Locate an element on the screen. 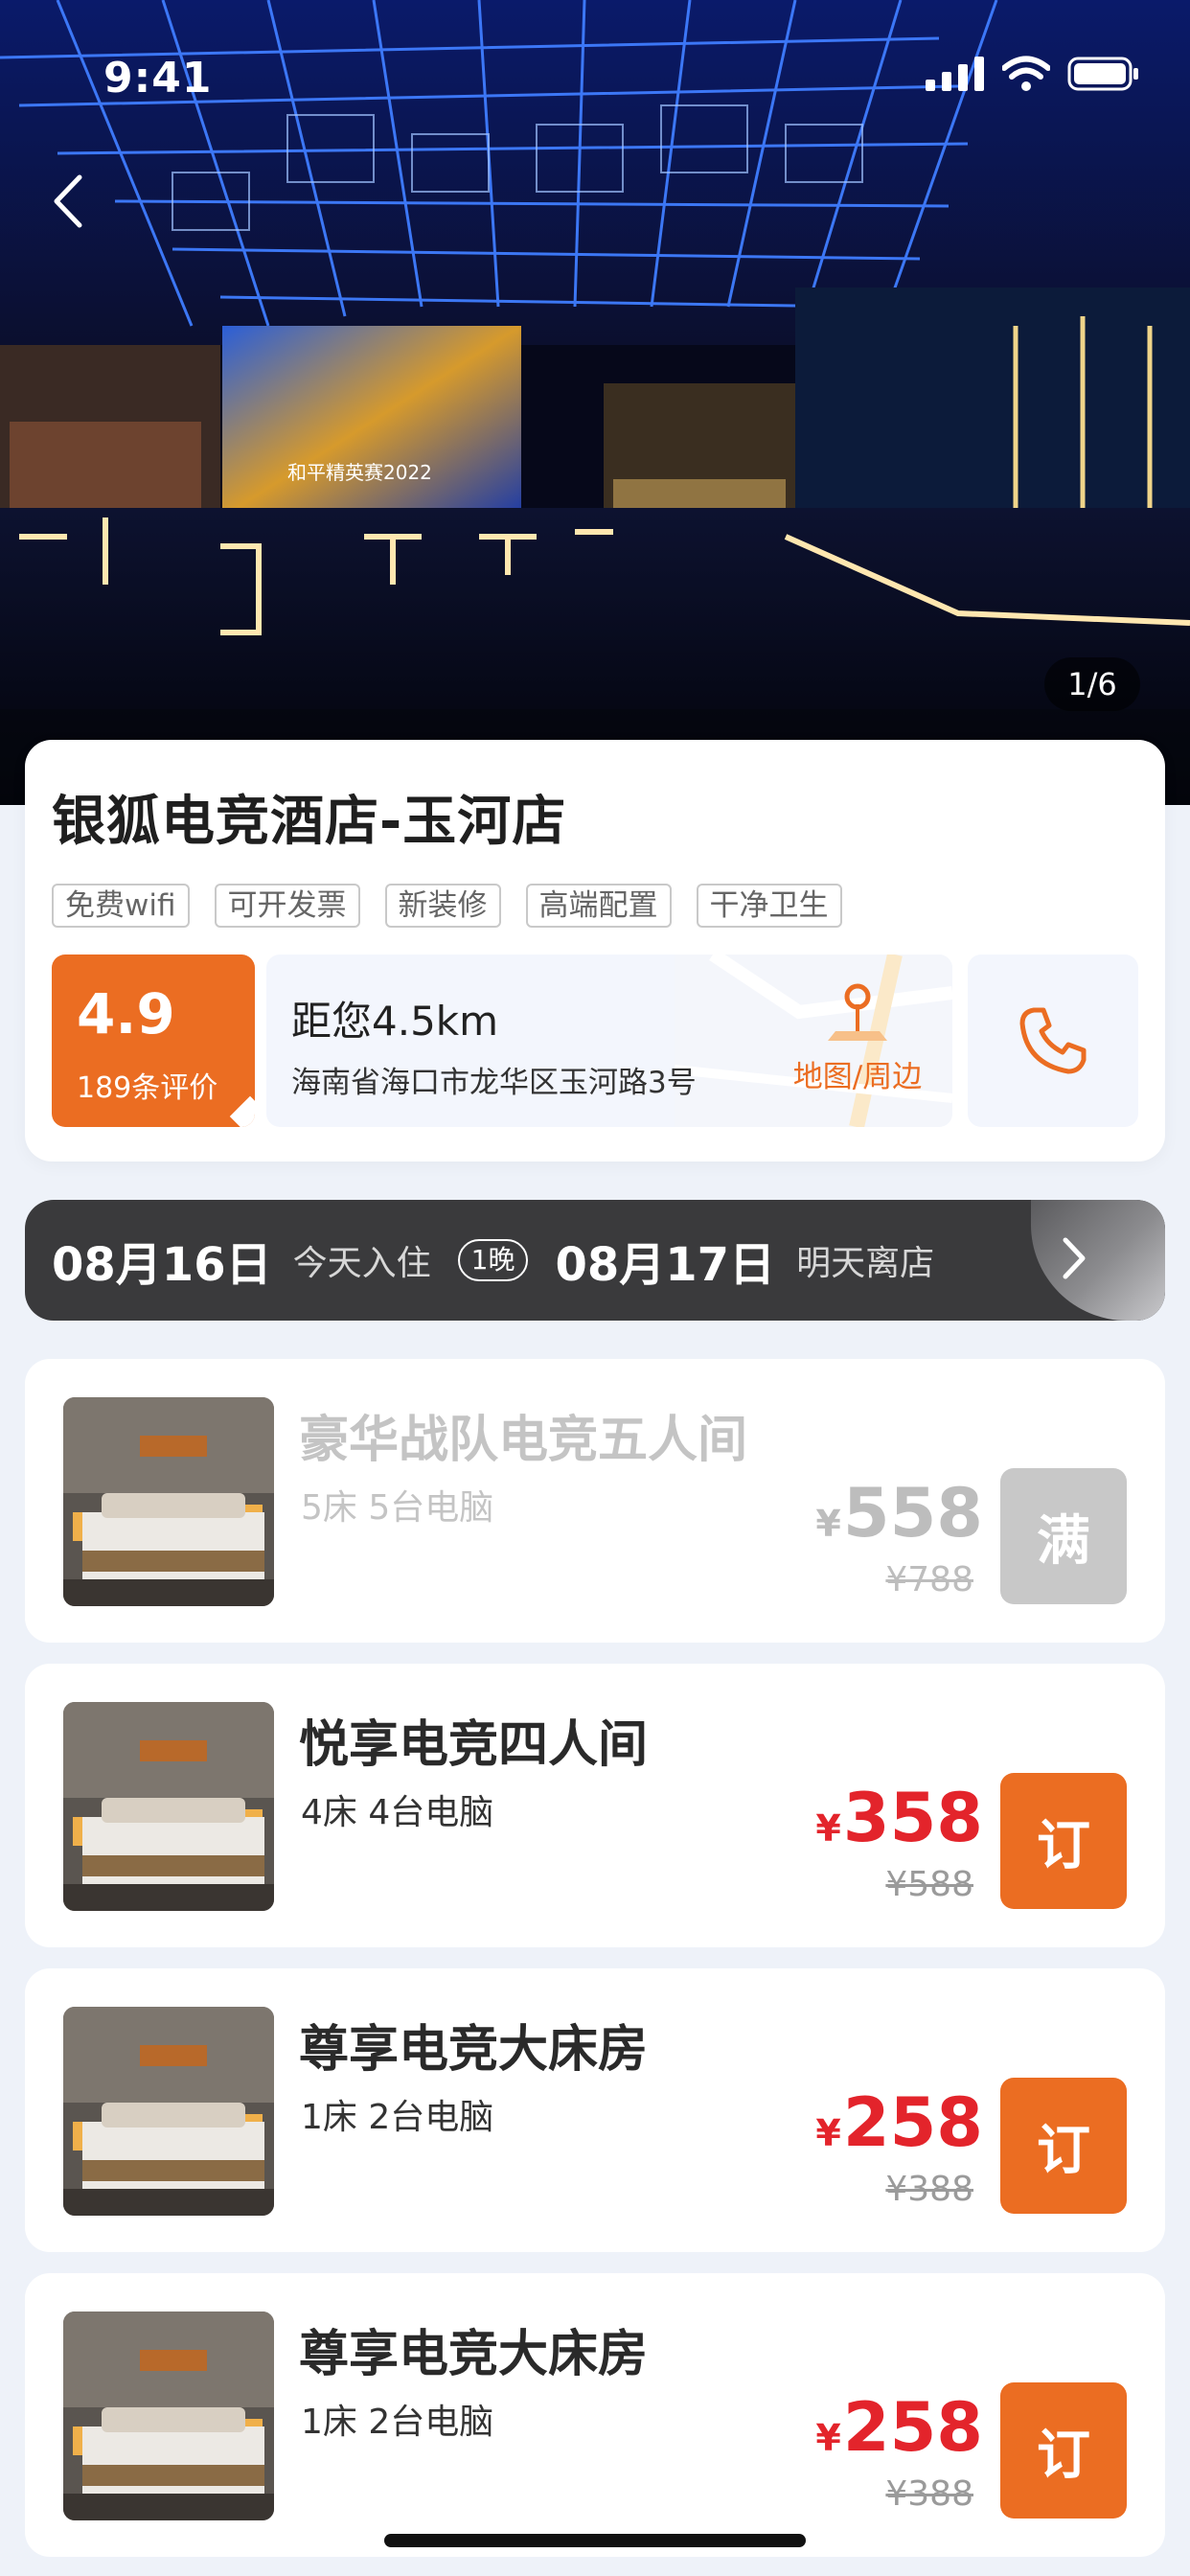 The height and width of the screenshot is (2576, 1190). distance: 距您4.5km is located at coordinates (395, 1021).